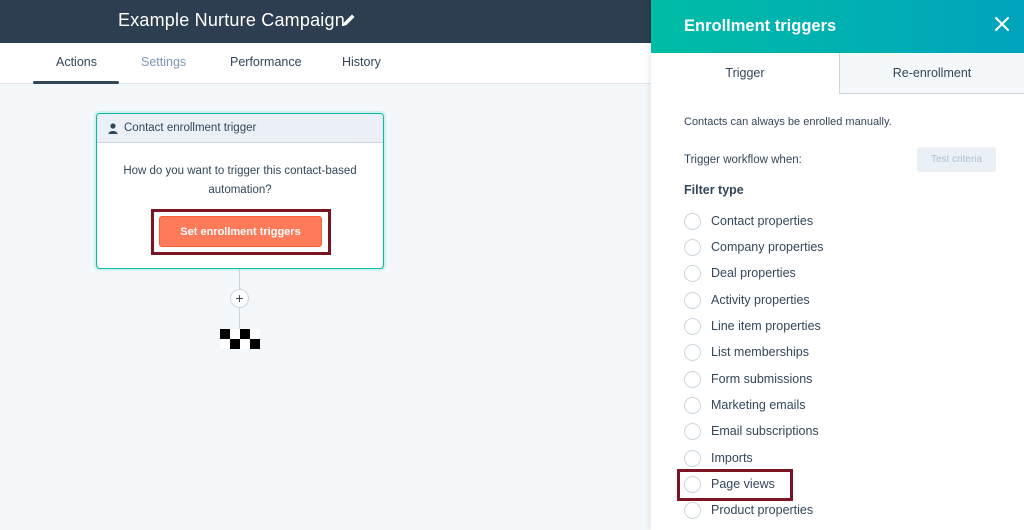  What do you see at coordinates (240, 190) in the screenshot?
I see `card-question-line-2: automation?` at bounding box center [240, 190].